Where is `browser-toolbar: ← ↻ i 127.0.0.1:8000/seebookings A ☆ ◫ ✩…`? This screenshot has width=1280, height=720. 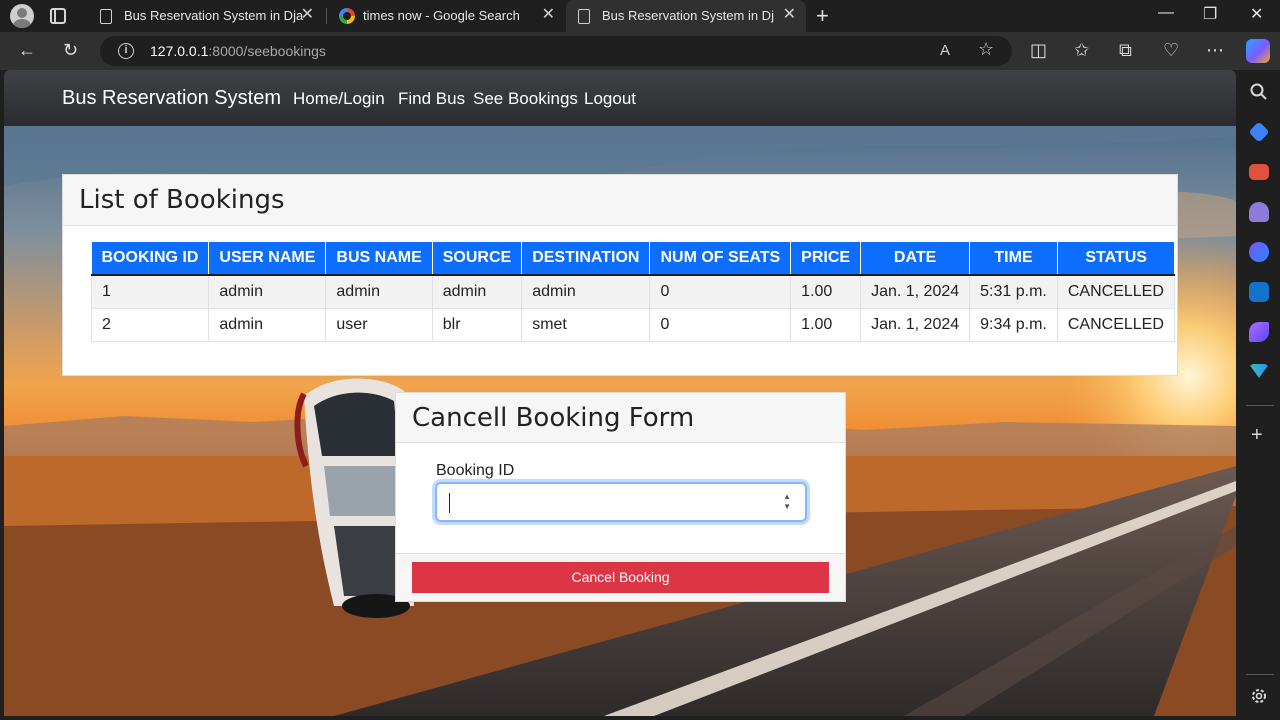 browser-toolbar: ← ↻ i 127.0.0.1:8000/seebookings A ☆ ◫ ✩… is located at coordinates (640, 51).